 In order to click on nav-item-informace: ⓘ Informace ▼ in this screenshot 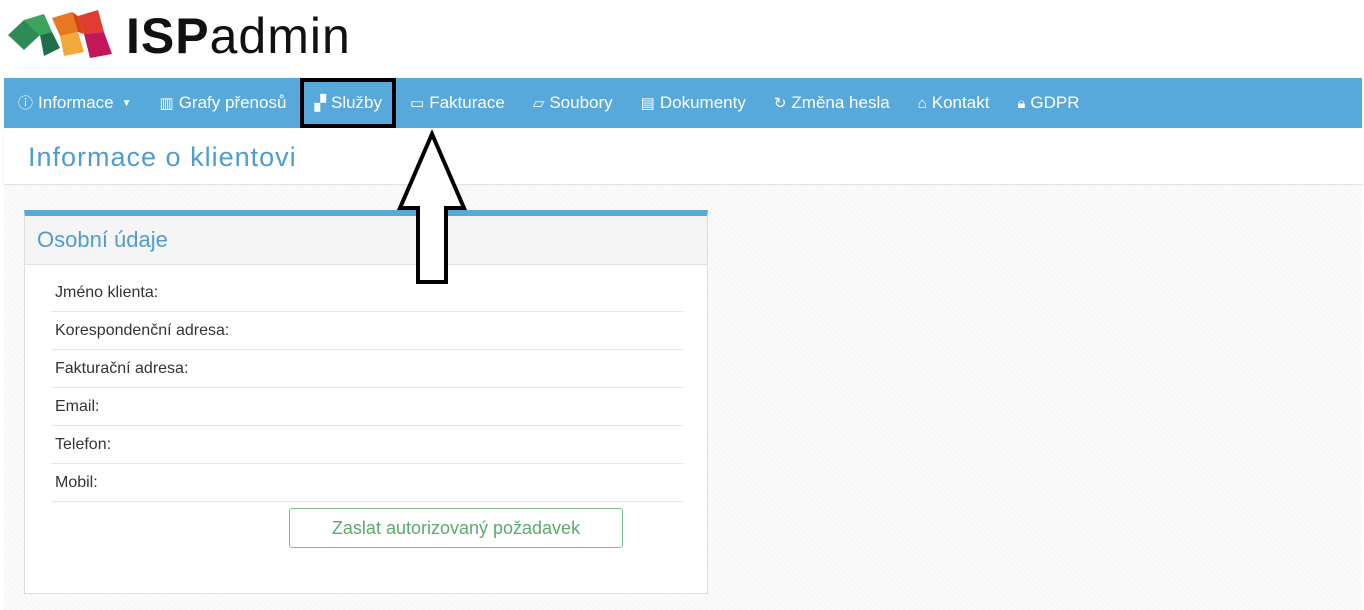, I will do `click(75, 103)`.